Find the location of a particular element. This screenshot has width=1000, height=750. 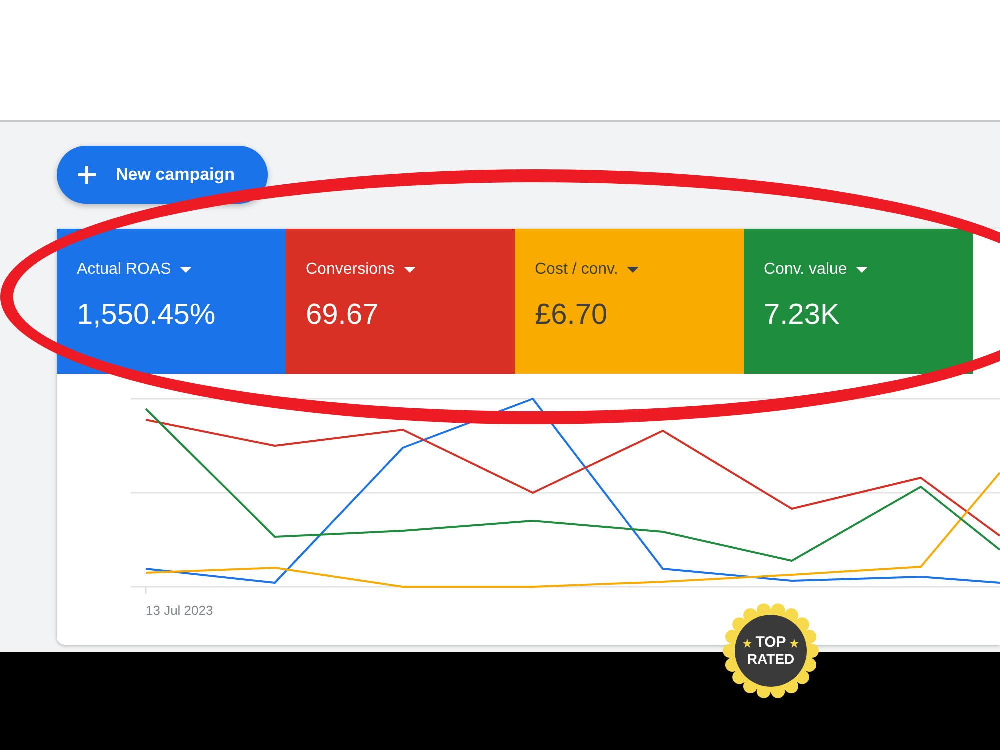

metric-dropdown: Actual ROAS is located at coordinates (134, 270).